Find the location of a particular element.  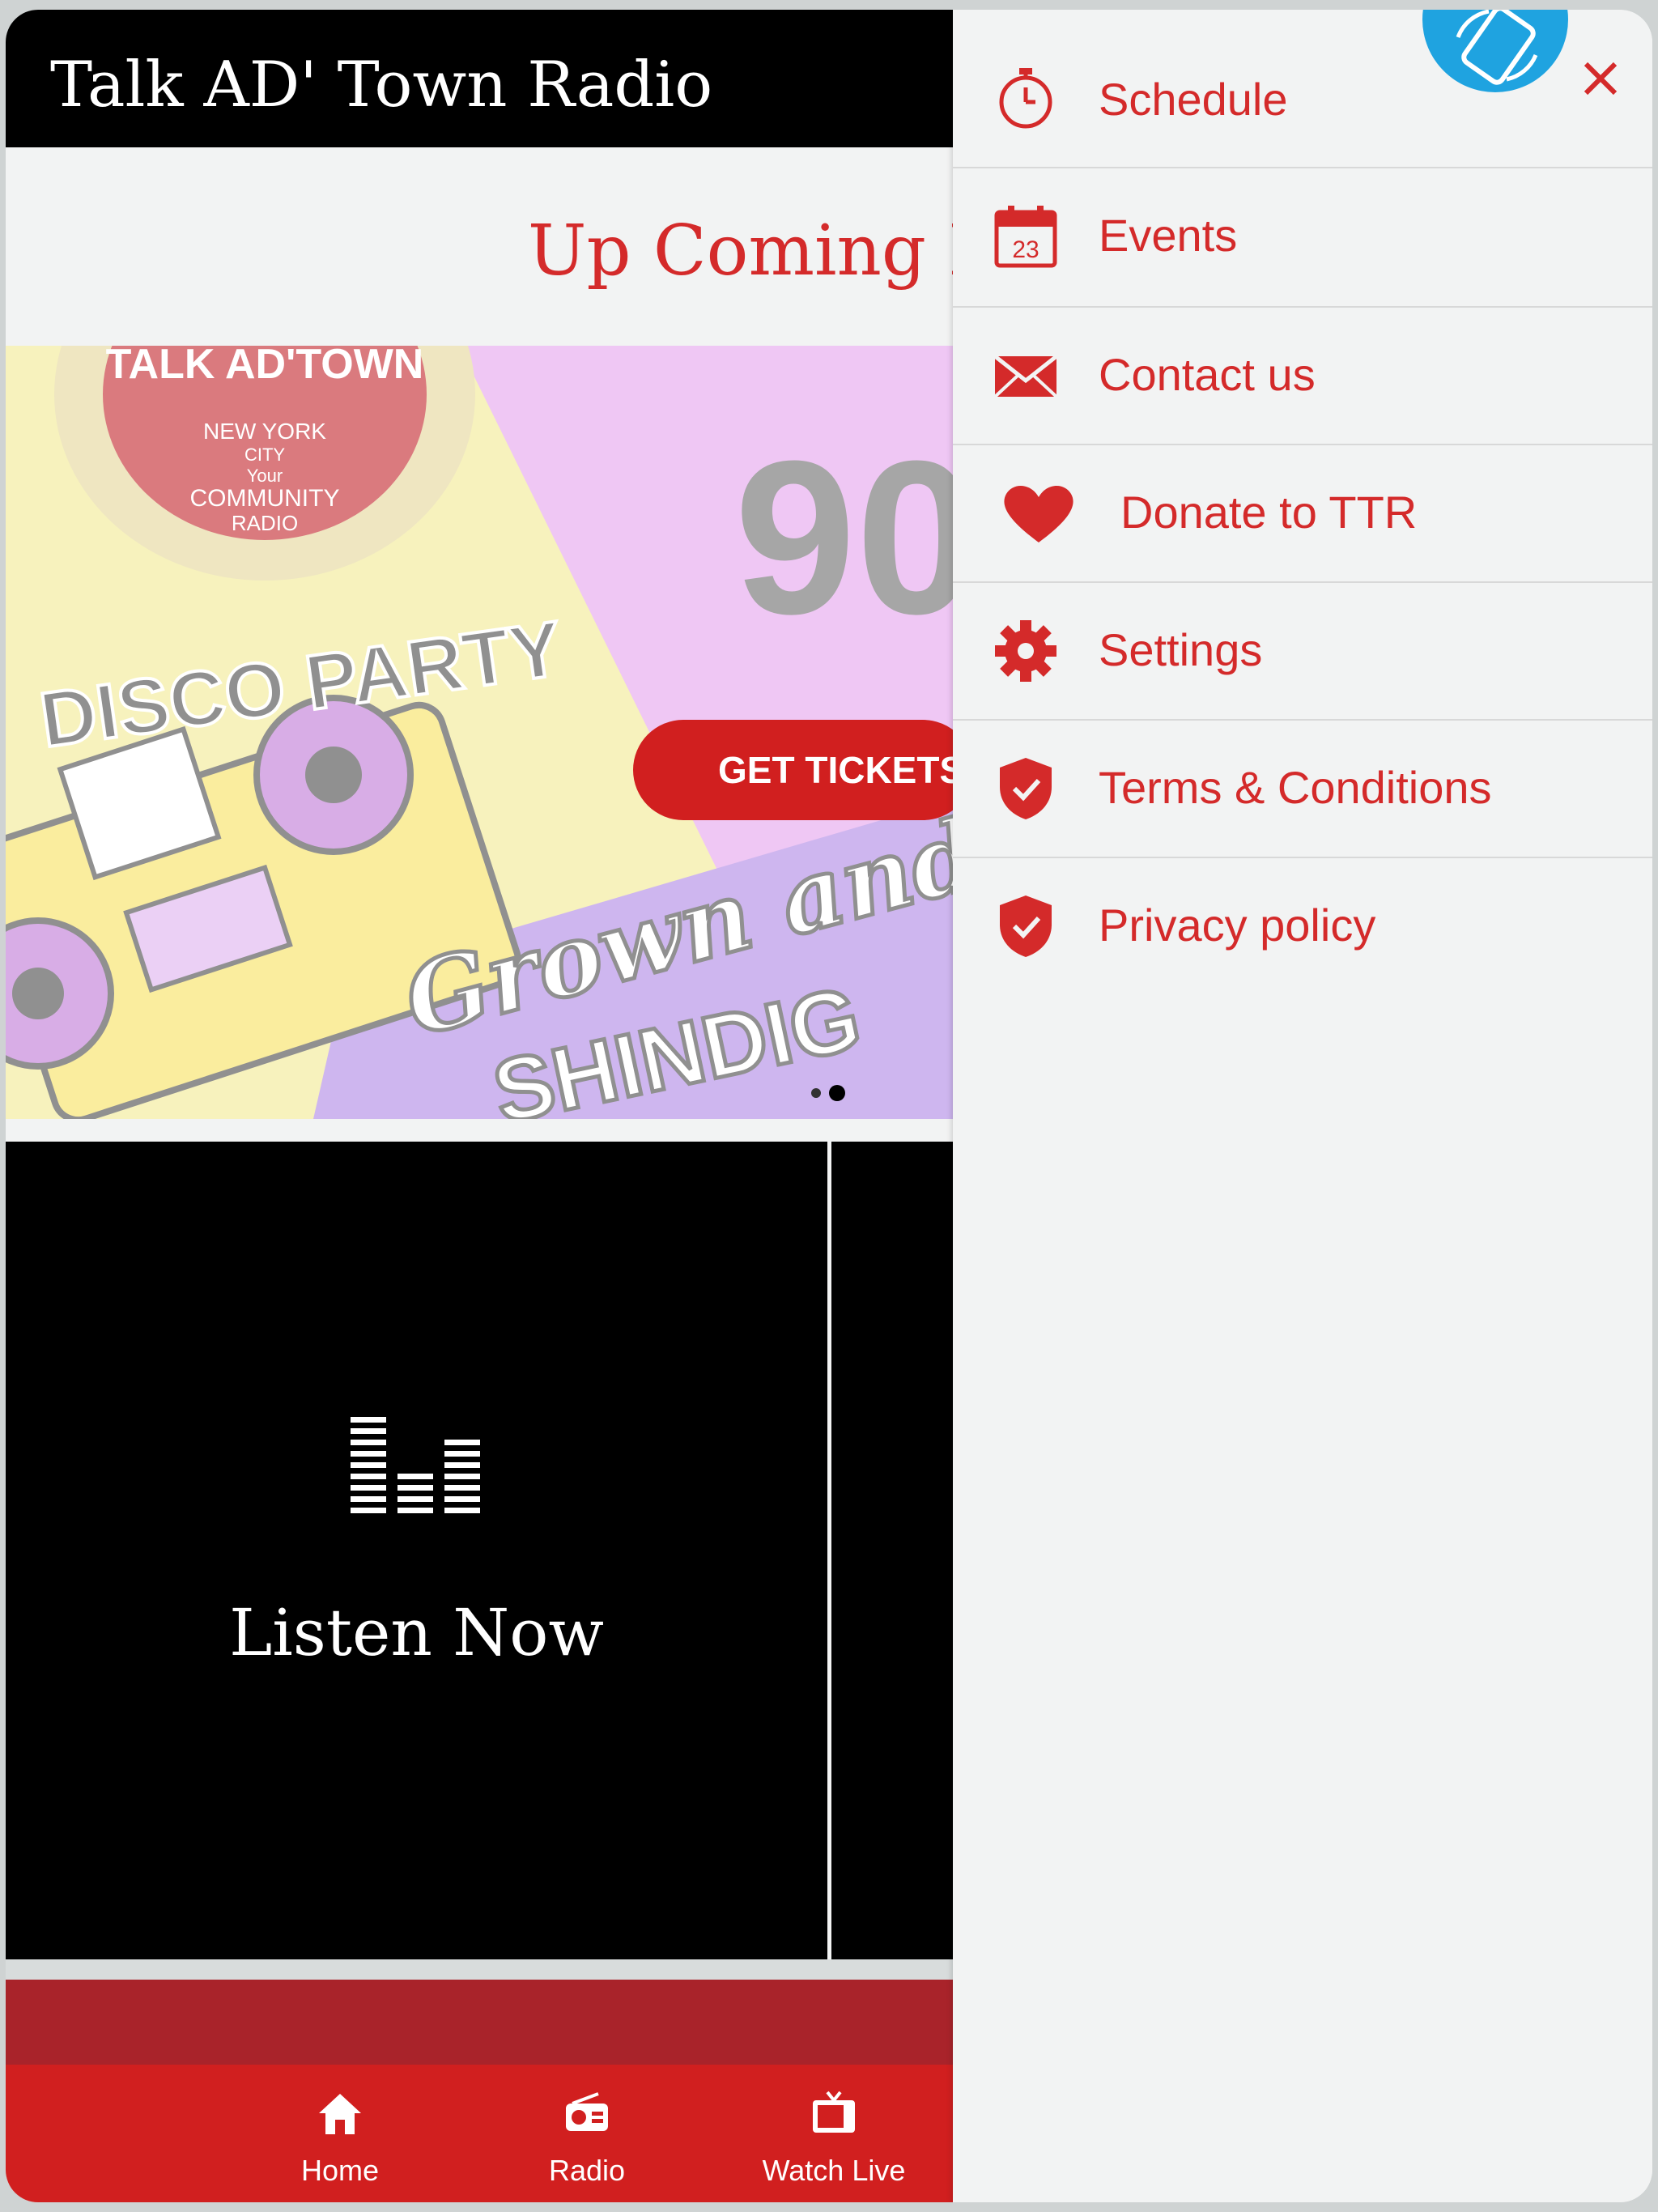

gear-icon is located at coordinates (1025, 651).